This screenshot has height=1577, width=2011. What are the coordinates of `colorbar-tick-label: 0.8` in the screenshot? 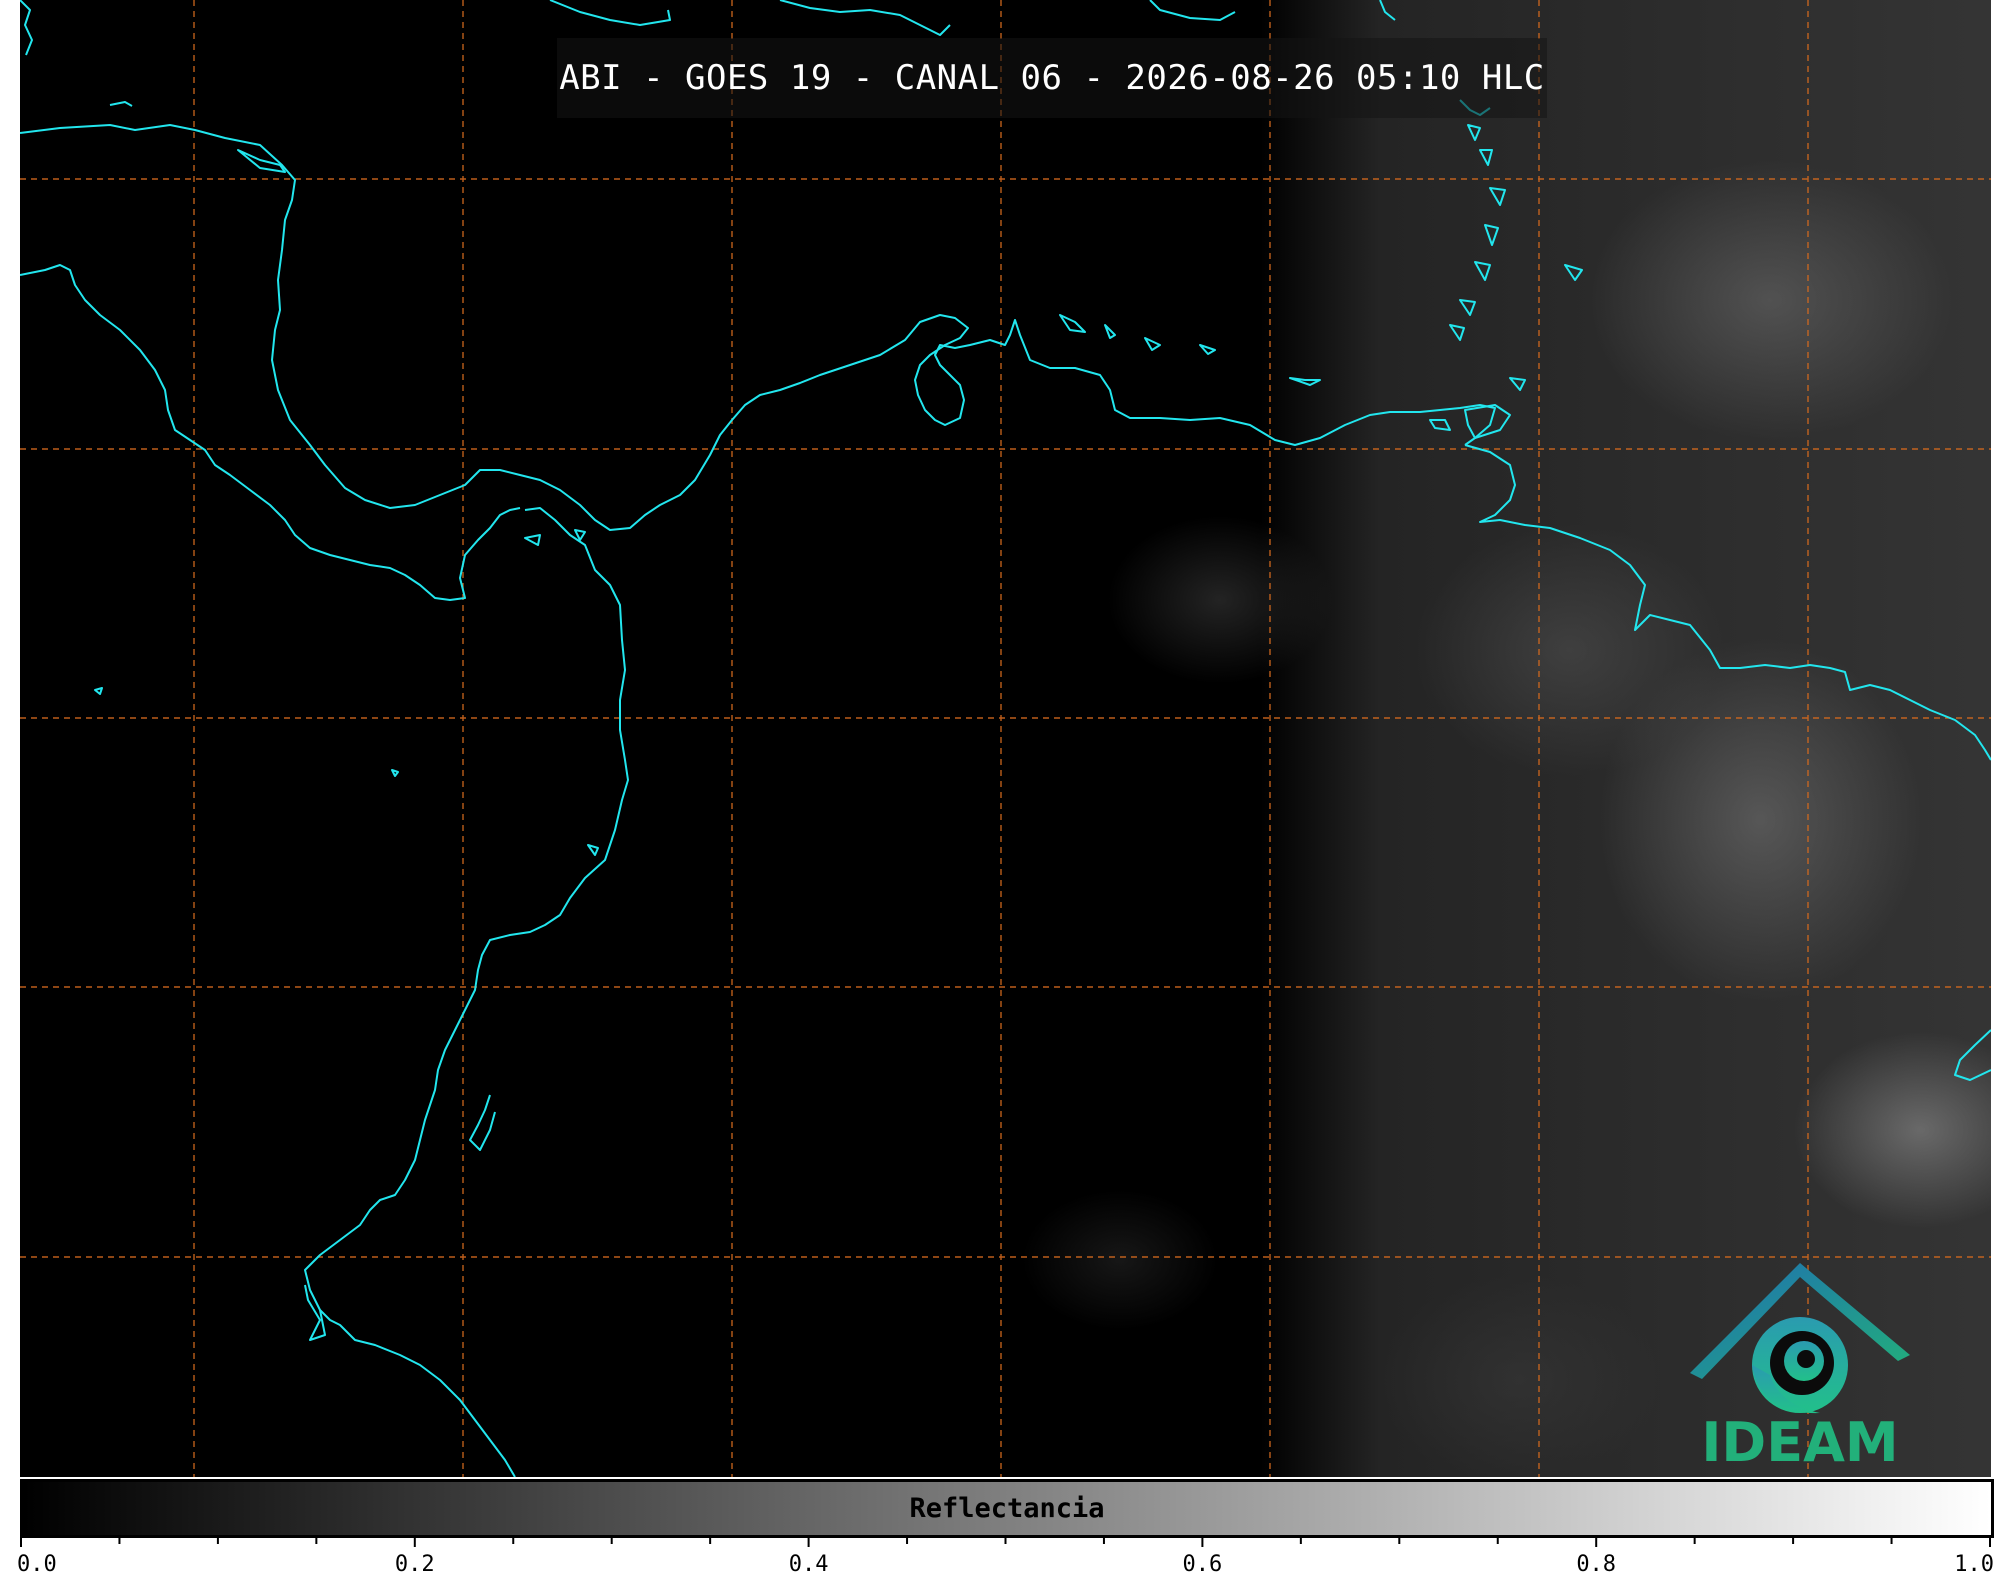 It's located at (1596, 1564).